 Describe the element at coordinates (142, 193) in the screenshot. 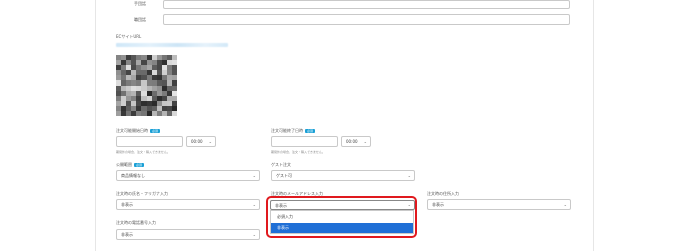

I see `name-kana-label: 注文時の氏名・フリガナ入力` at that location.